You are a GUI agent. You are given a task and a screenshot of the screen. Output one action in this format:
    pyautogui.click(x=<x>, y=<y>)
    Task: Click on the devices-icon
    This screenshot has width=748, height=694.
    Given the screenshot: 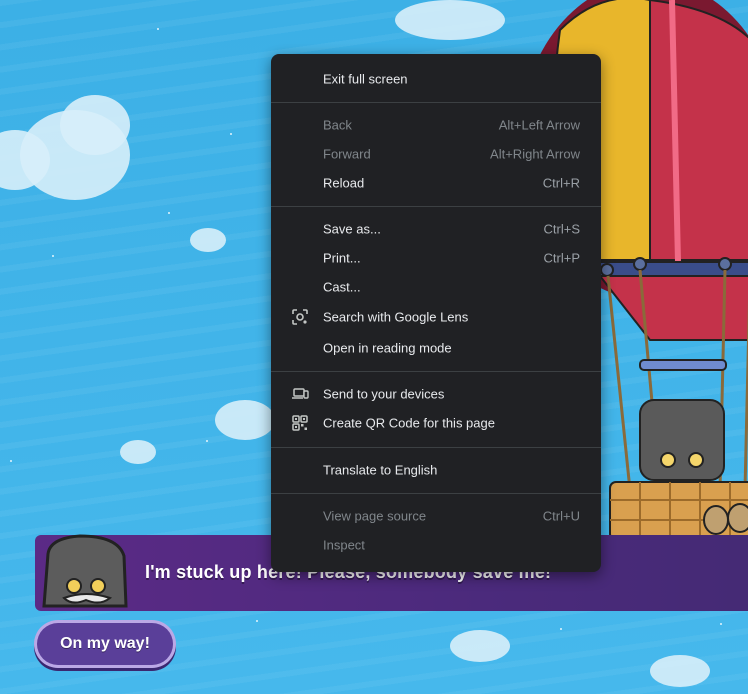 What is the action you would take?
    pyautogui.click(x=300, y=394)
    